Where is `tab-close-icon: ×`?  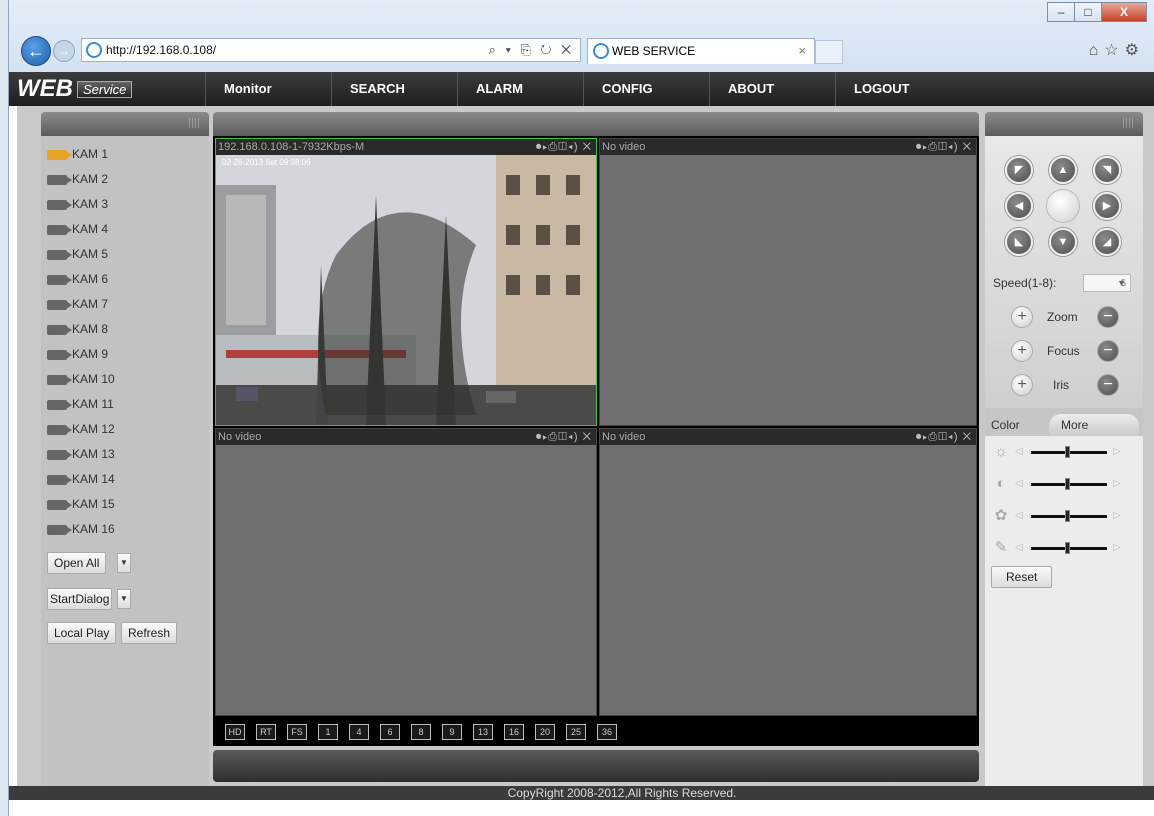 tab-close-icon: × is located at coordinates (802, 51).